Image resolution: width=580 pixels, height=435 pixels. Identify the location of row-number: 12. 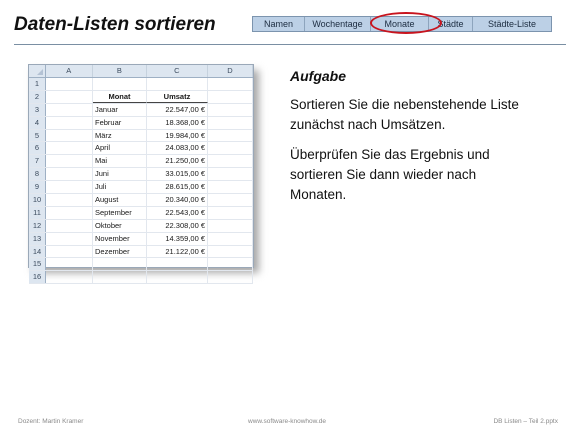
(37, 225).